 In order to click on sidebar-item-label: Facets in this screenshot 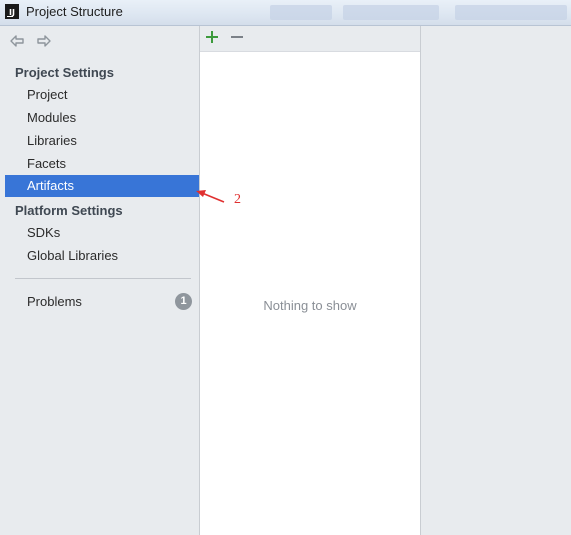, I will do `click(47, 163)`.